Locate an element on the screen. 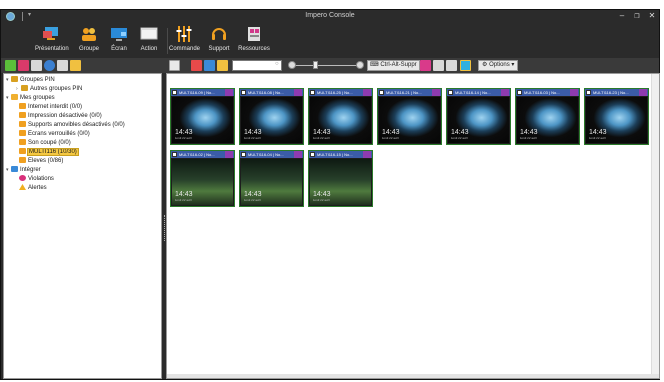 The width and height of the screenshot is (664, 382). remove-group-icon is located at coordinates (23, 65).